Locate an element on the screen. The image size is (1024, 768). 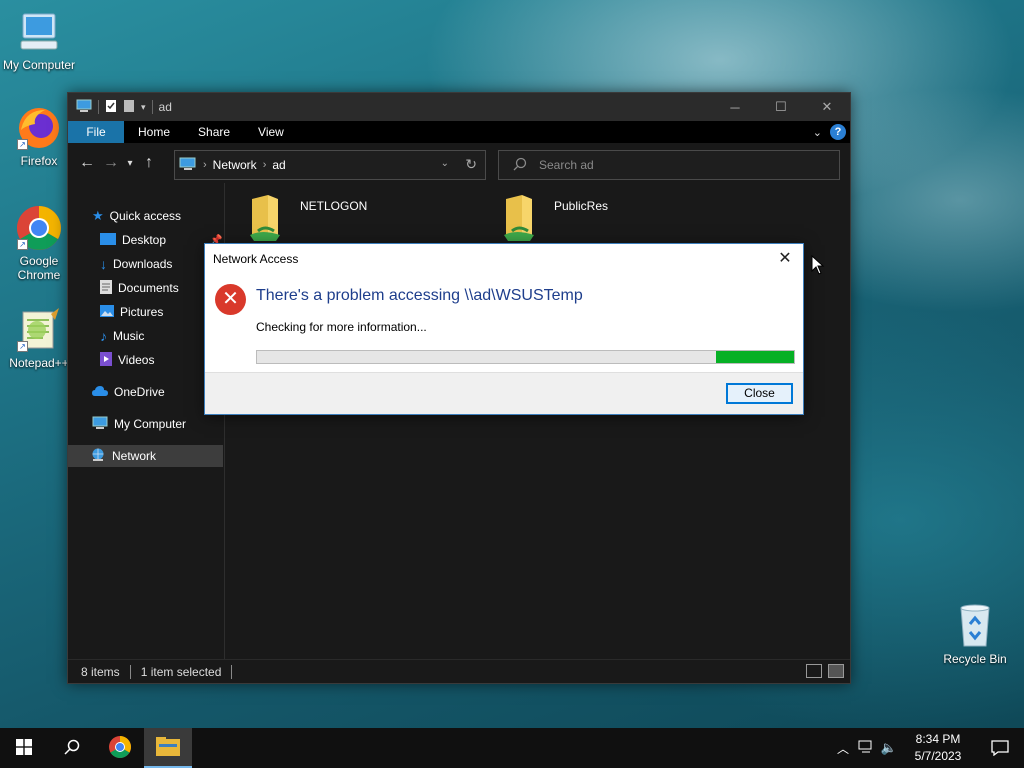
status-bar: 8 items 1 item selected is located at coordinates (459, 671).